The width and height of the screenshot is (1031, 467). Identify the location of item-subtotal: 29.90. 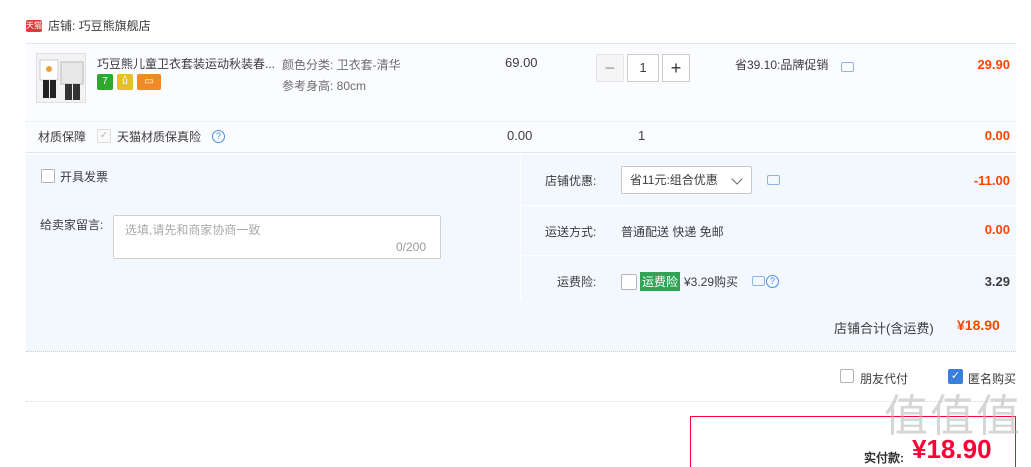
(993, 64).